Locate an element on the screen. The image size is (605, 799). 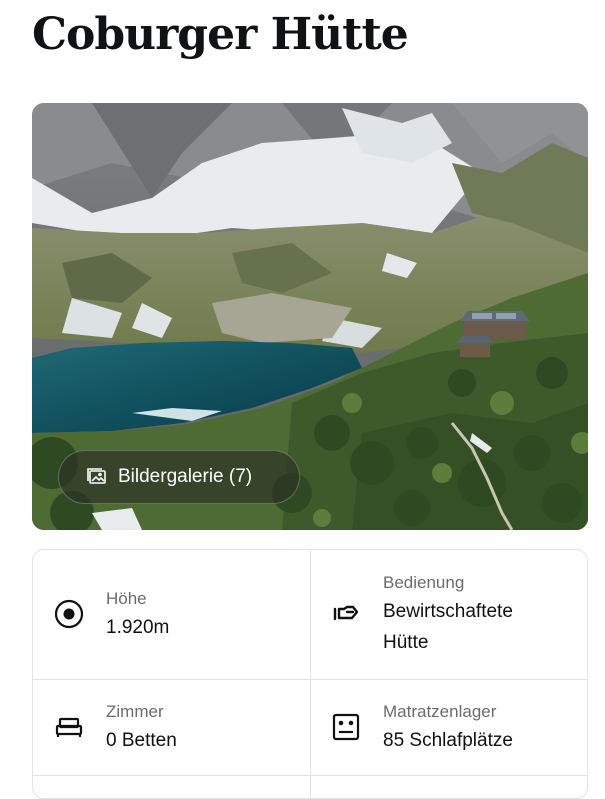
fact-service: Bedienung Bewirtschaftete Hütte is located at coordinates (450, 614).